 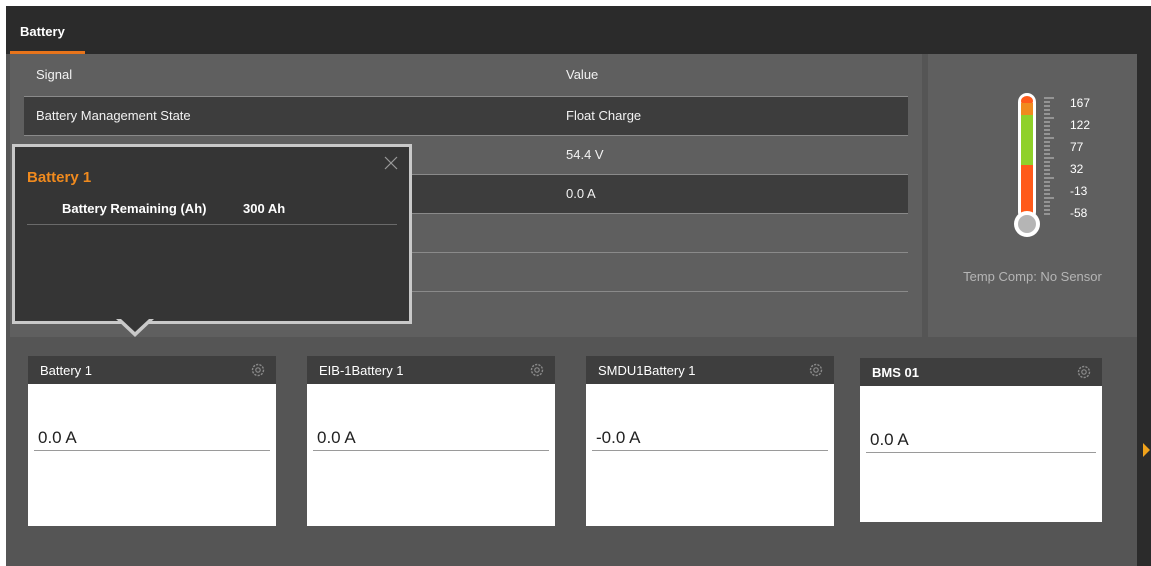 What do you see at coordinates (431, 370) in the screenshot?
I see `card-header: EIB-1Battery 1` at bounding box center [431, 370].